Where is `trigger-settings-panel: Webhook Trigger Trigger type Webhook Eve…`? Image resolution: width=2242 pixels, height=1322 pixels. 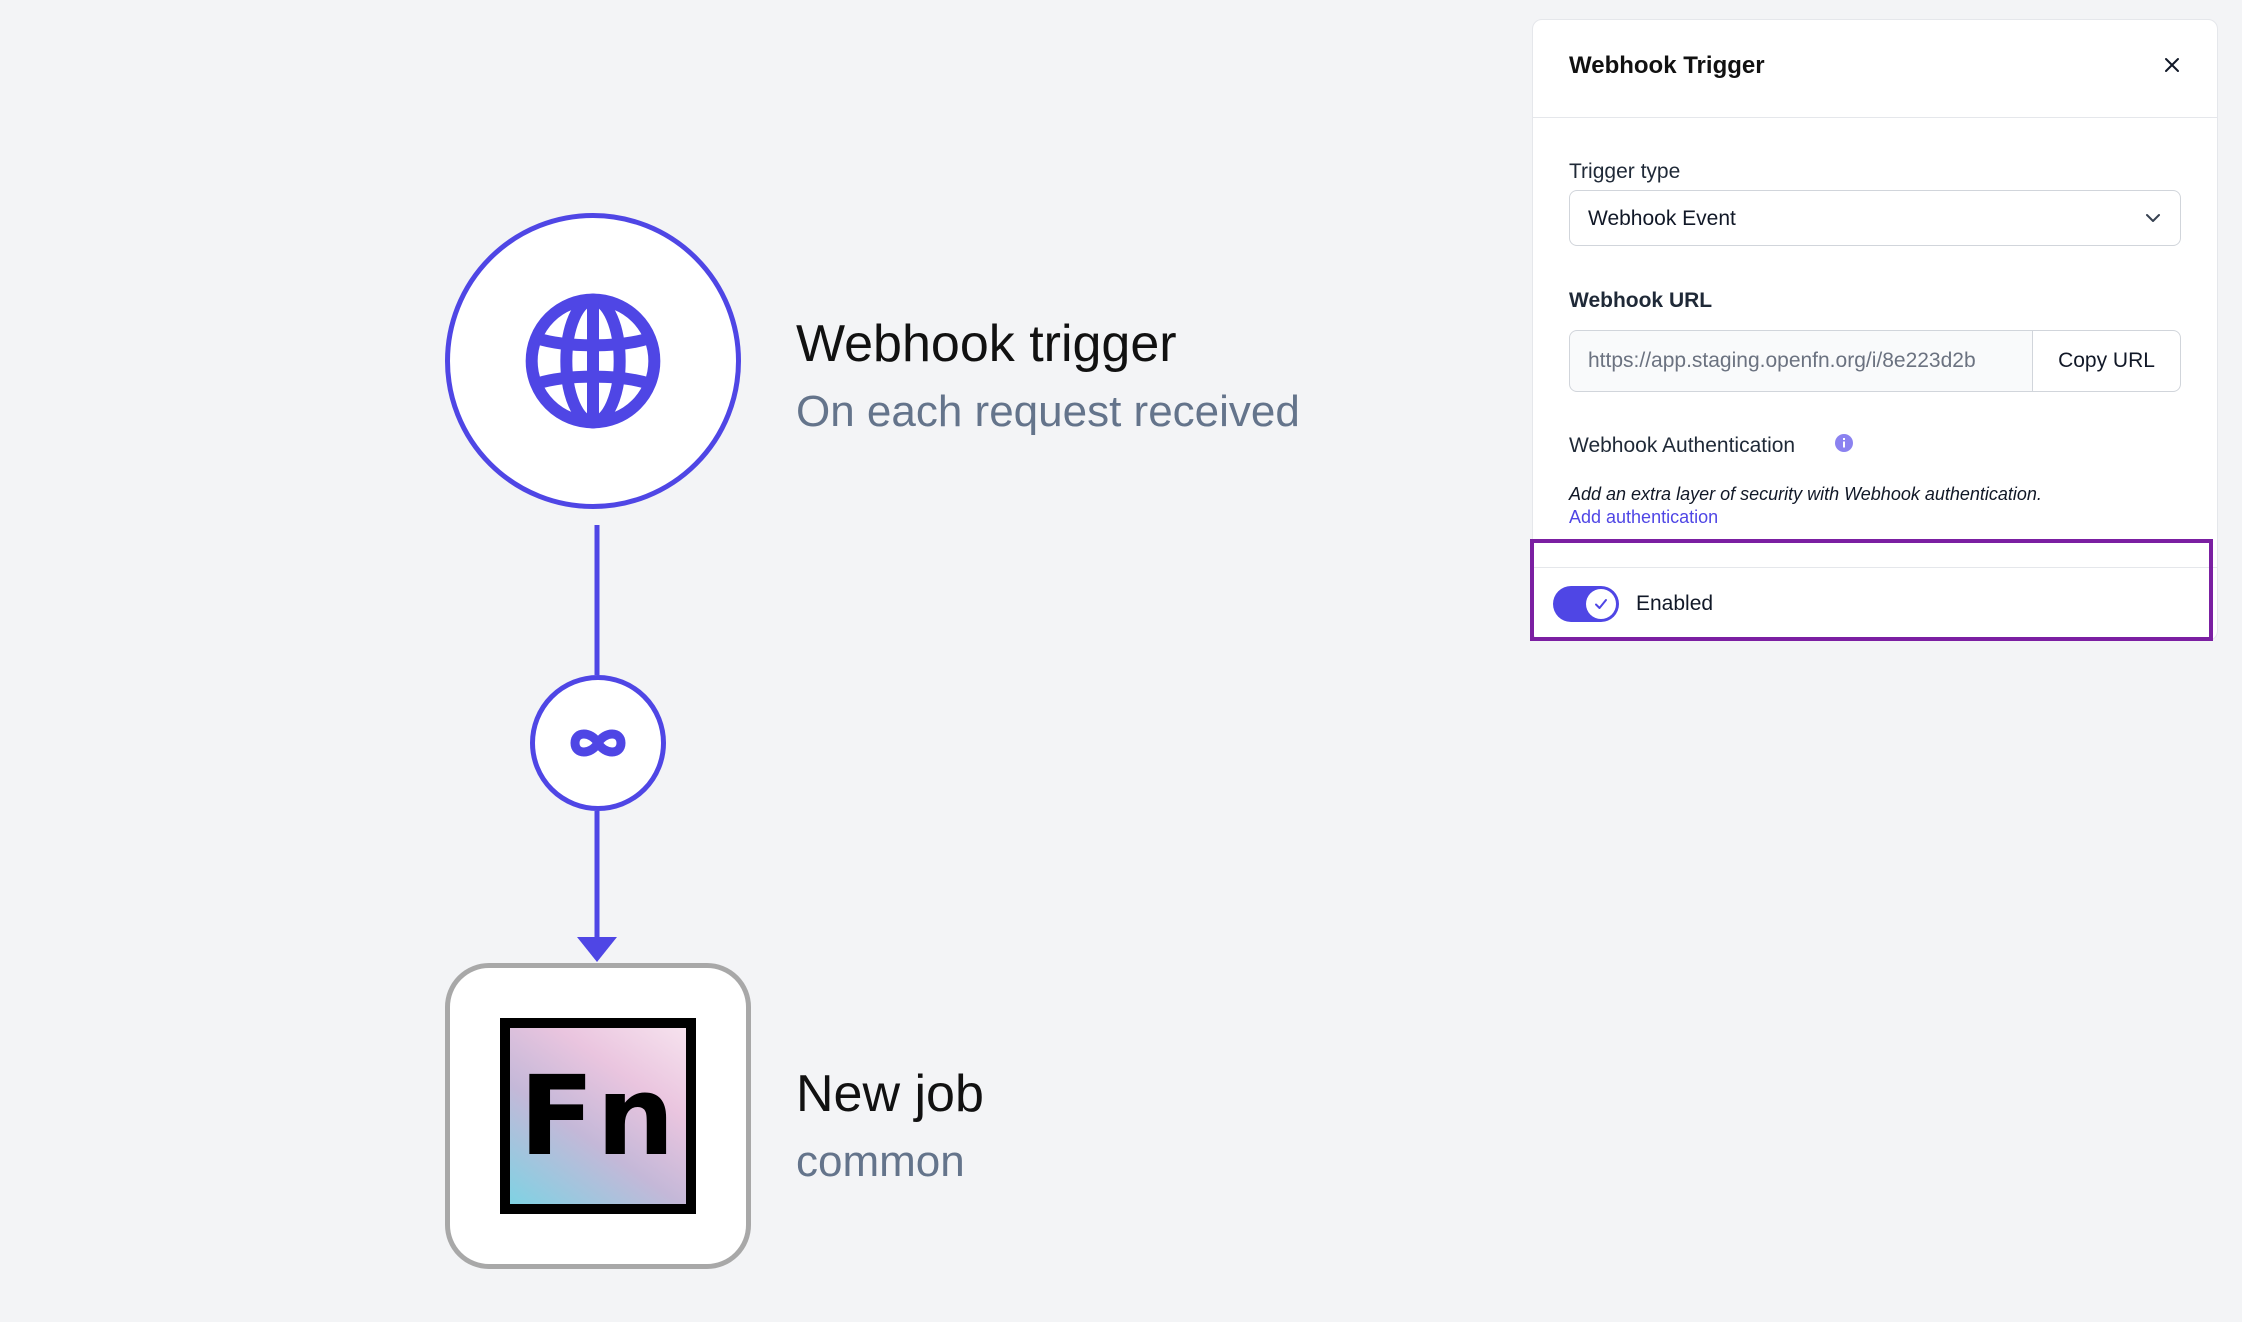 trigger-settings-panel: Webhook Trigger Trigger type Webhook Eve… is located at coordinates (1875, 330).